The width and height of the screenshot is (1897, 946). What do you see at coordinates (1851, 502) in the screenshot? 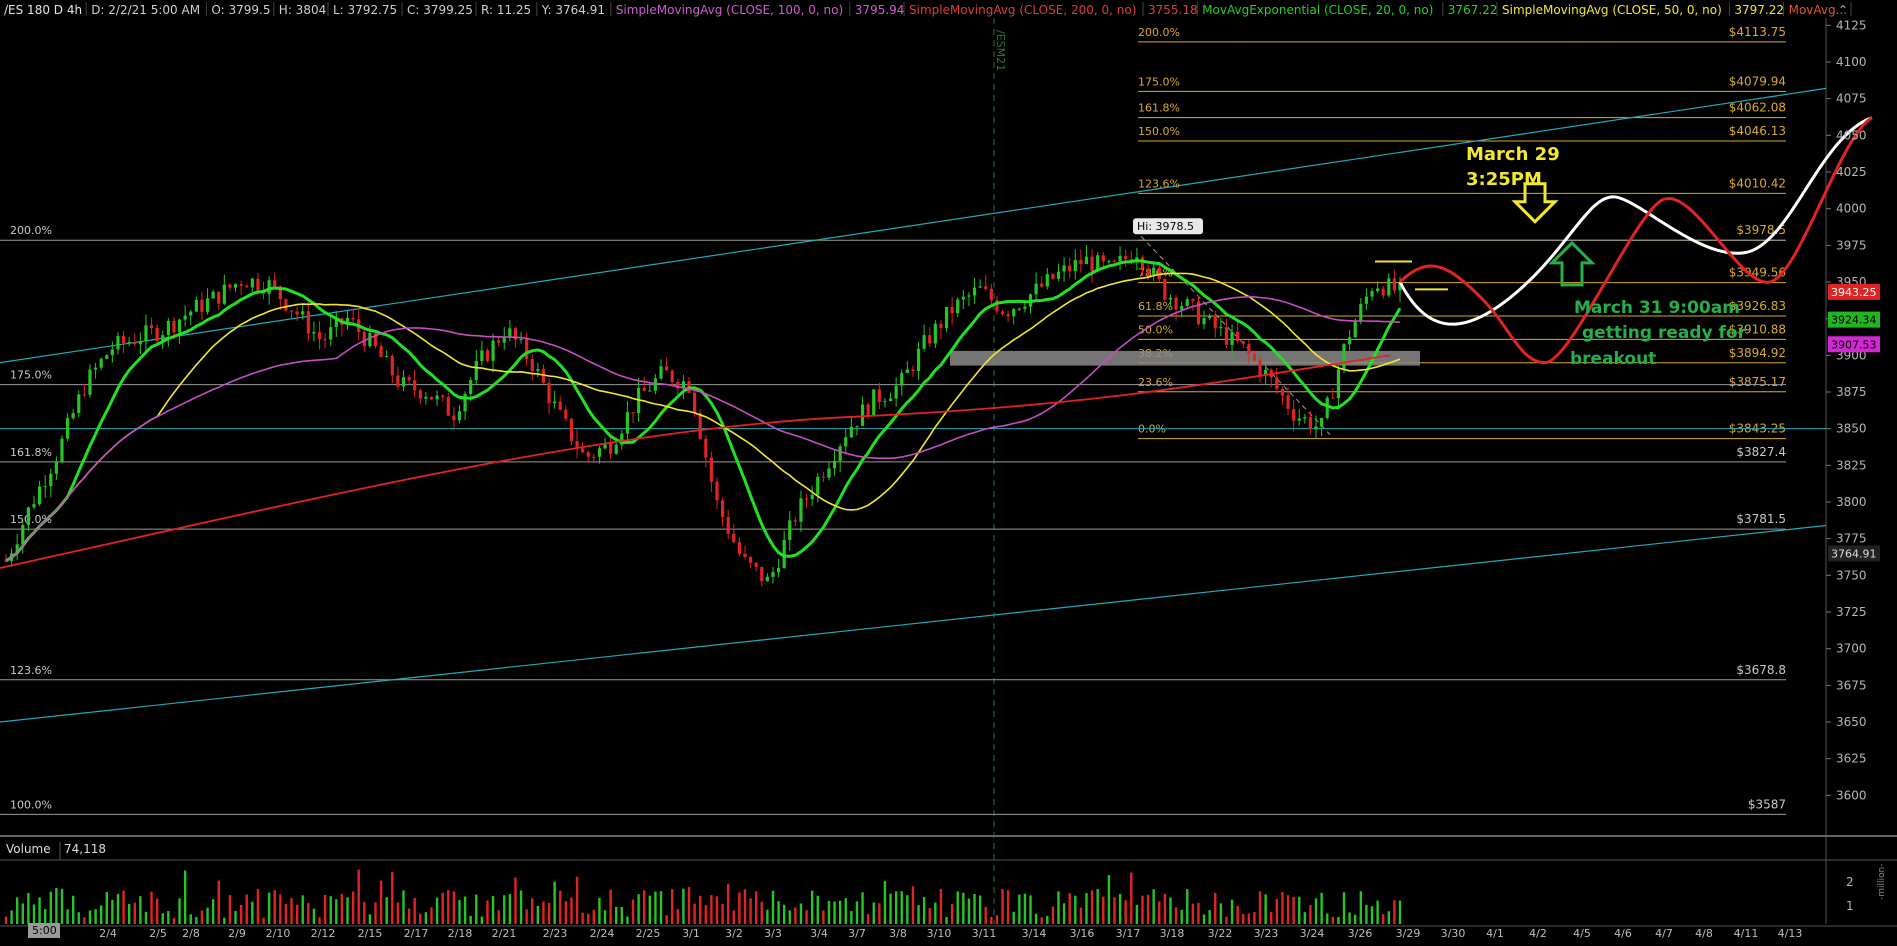
I see `y-tick-label: 3800` at bounding box center [1851, 502].